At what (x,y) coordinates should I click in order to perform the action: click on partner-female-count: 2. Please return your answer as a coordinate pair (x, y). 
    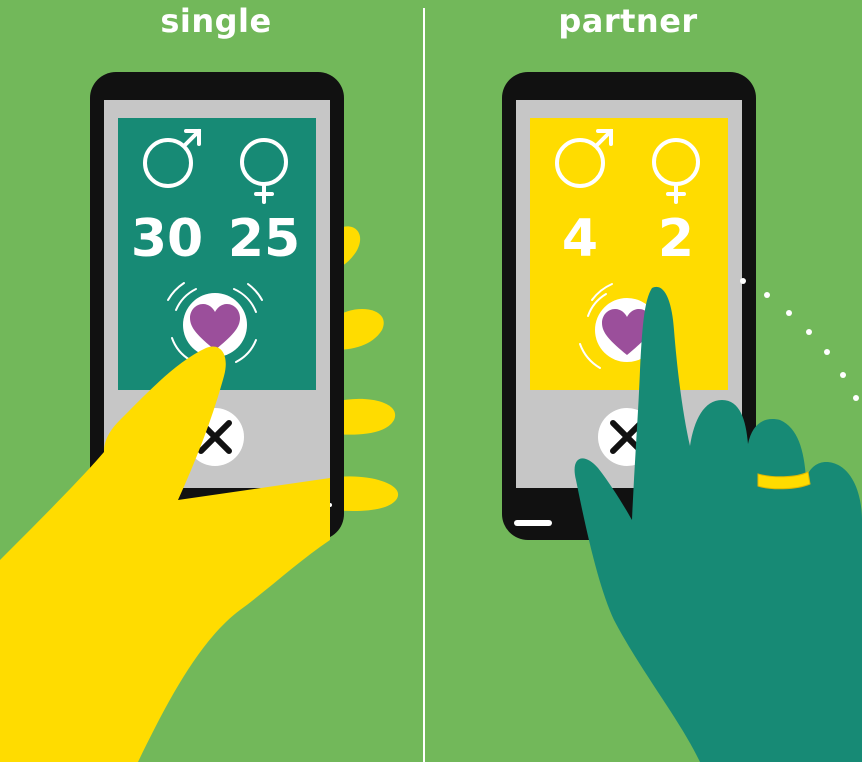
    Looking at the image, I should click on (676, 239).